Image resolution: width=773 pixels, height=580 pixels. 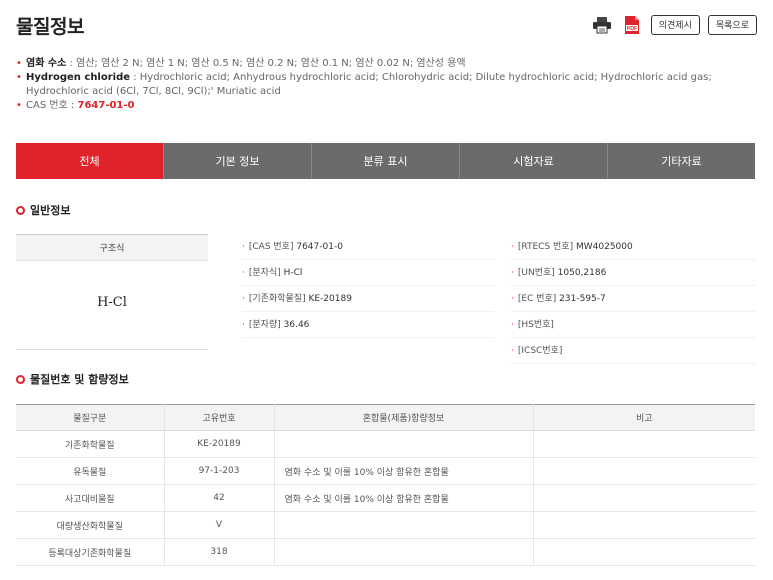 What do you see at coordinates (602, 25) in the screenshot?
I see `printer-icon` at bounding box center [602, 25].